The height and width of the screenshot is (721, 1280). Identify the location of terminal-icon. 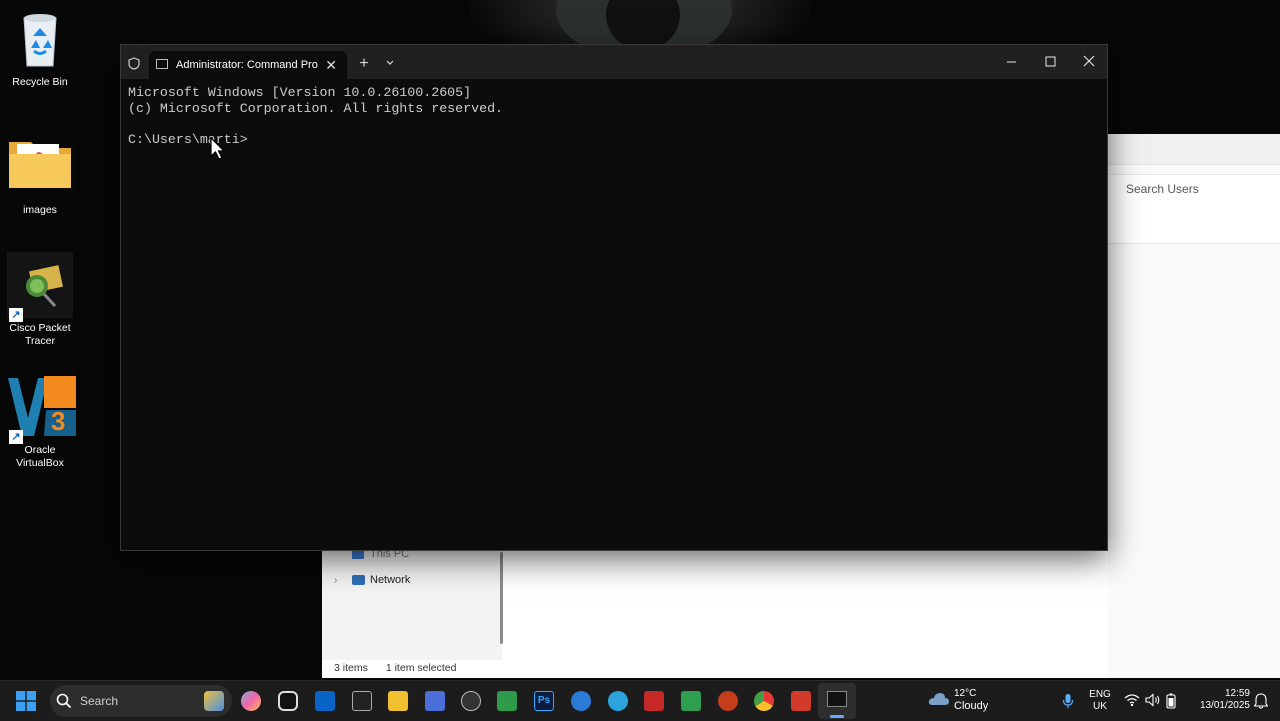
(837, 699).